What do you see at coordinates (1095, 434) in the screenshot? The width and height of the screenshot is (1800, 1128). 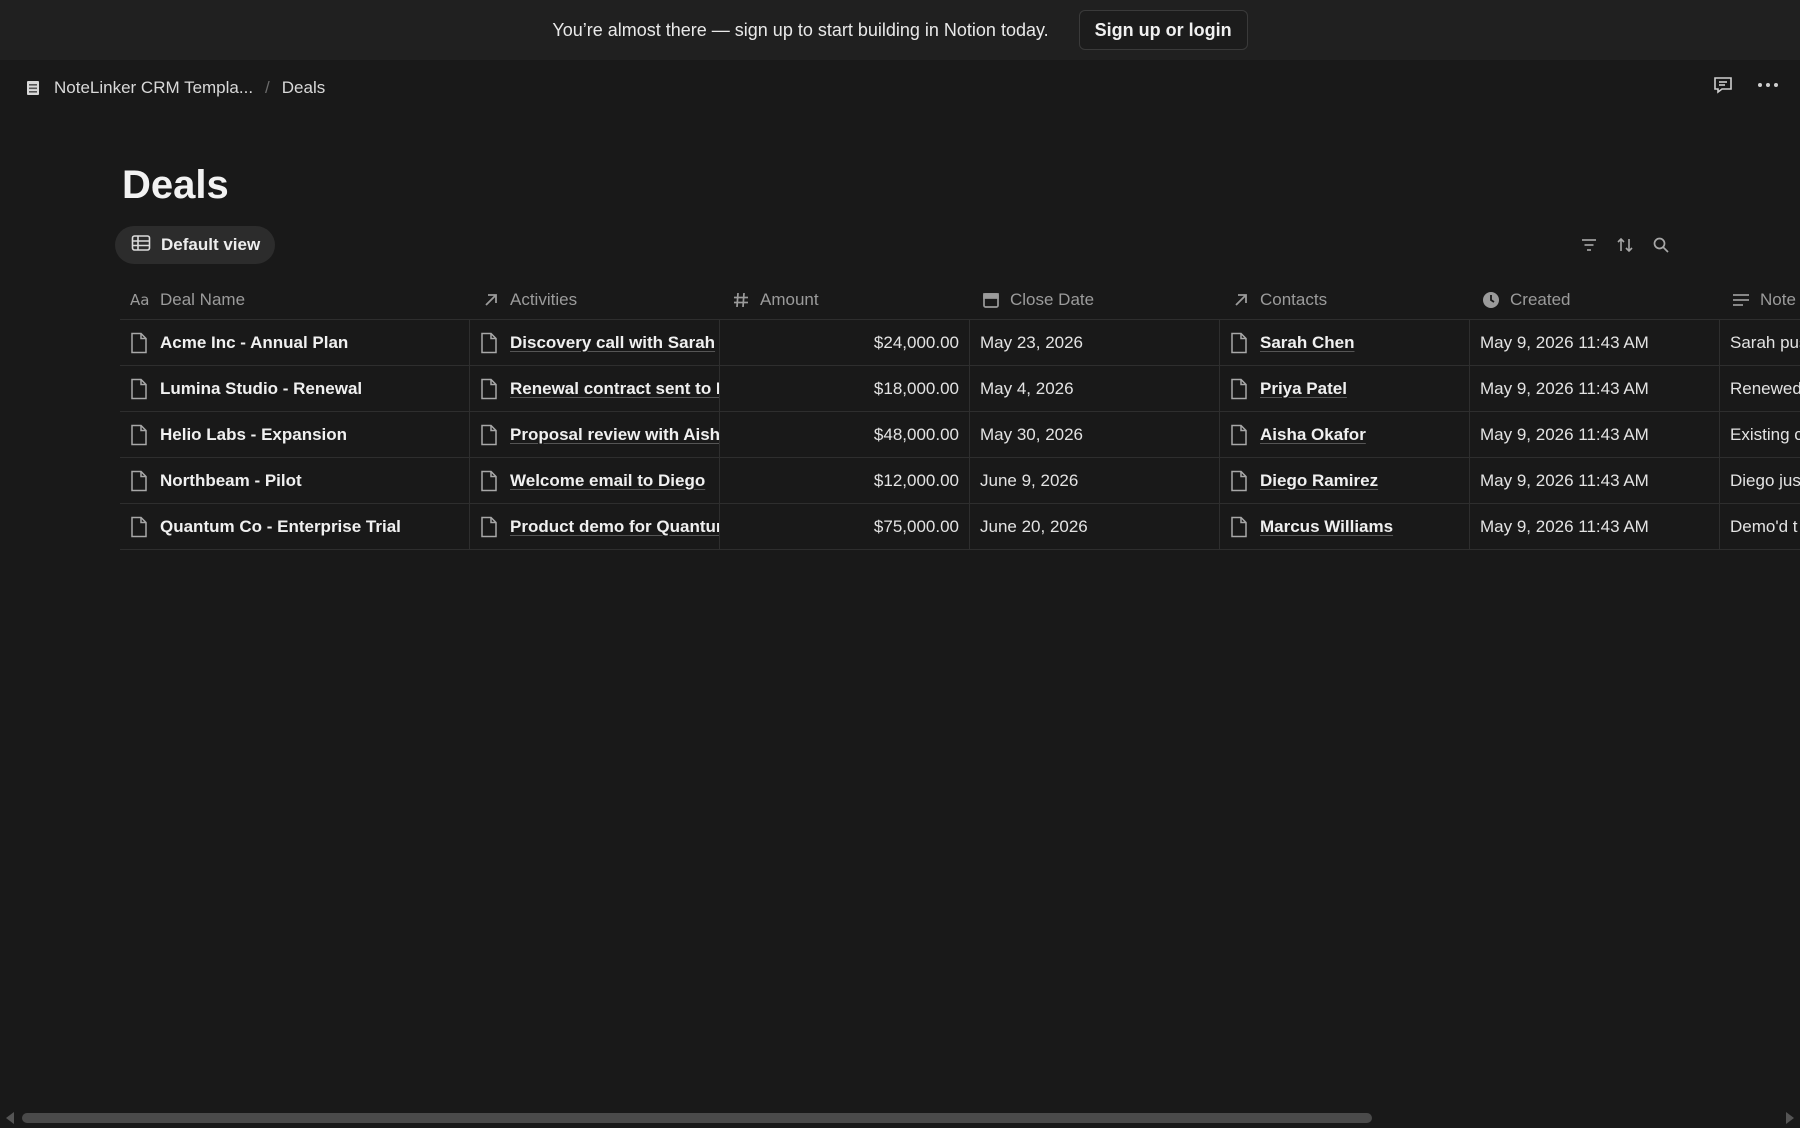 I see `close-date-cell: May 30, 2026` at bounding box center [1095, 434].